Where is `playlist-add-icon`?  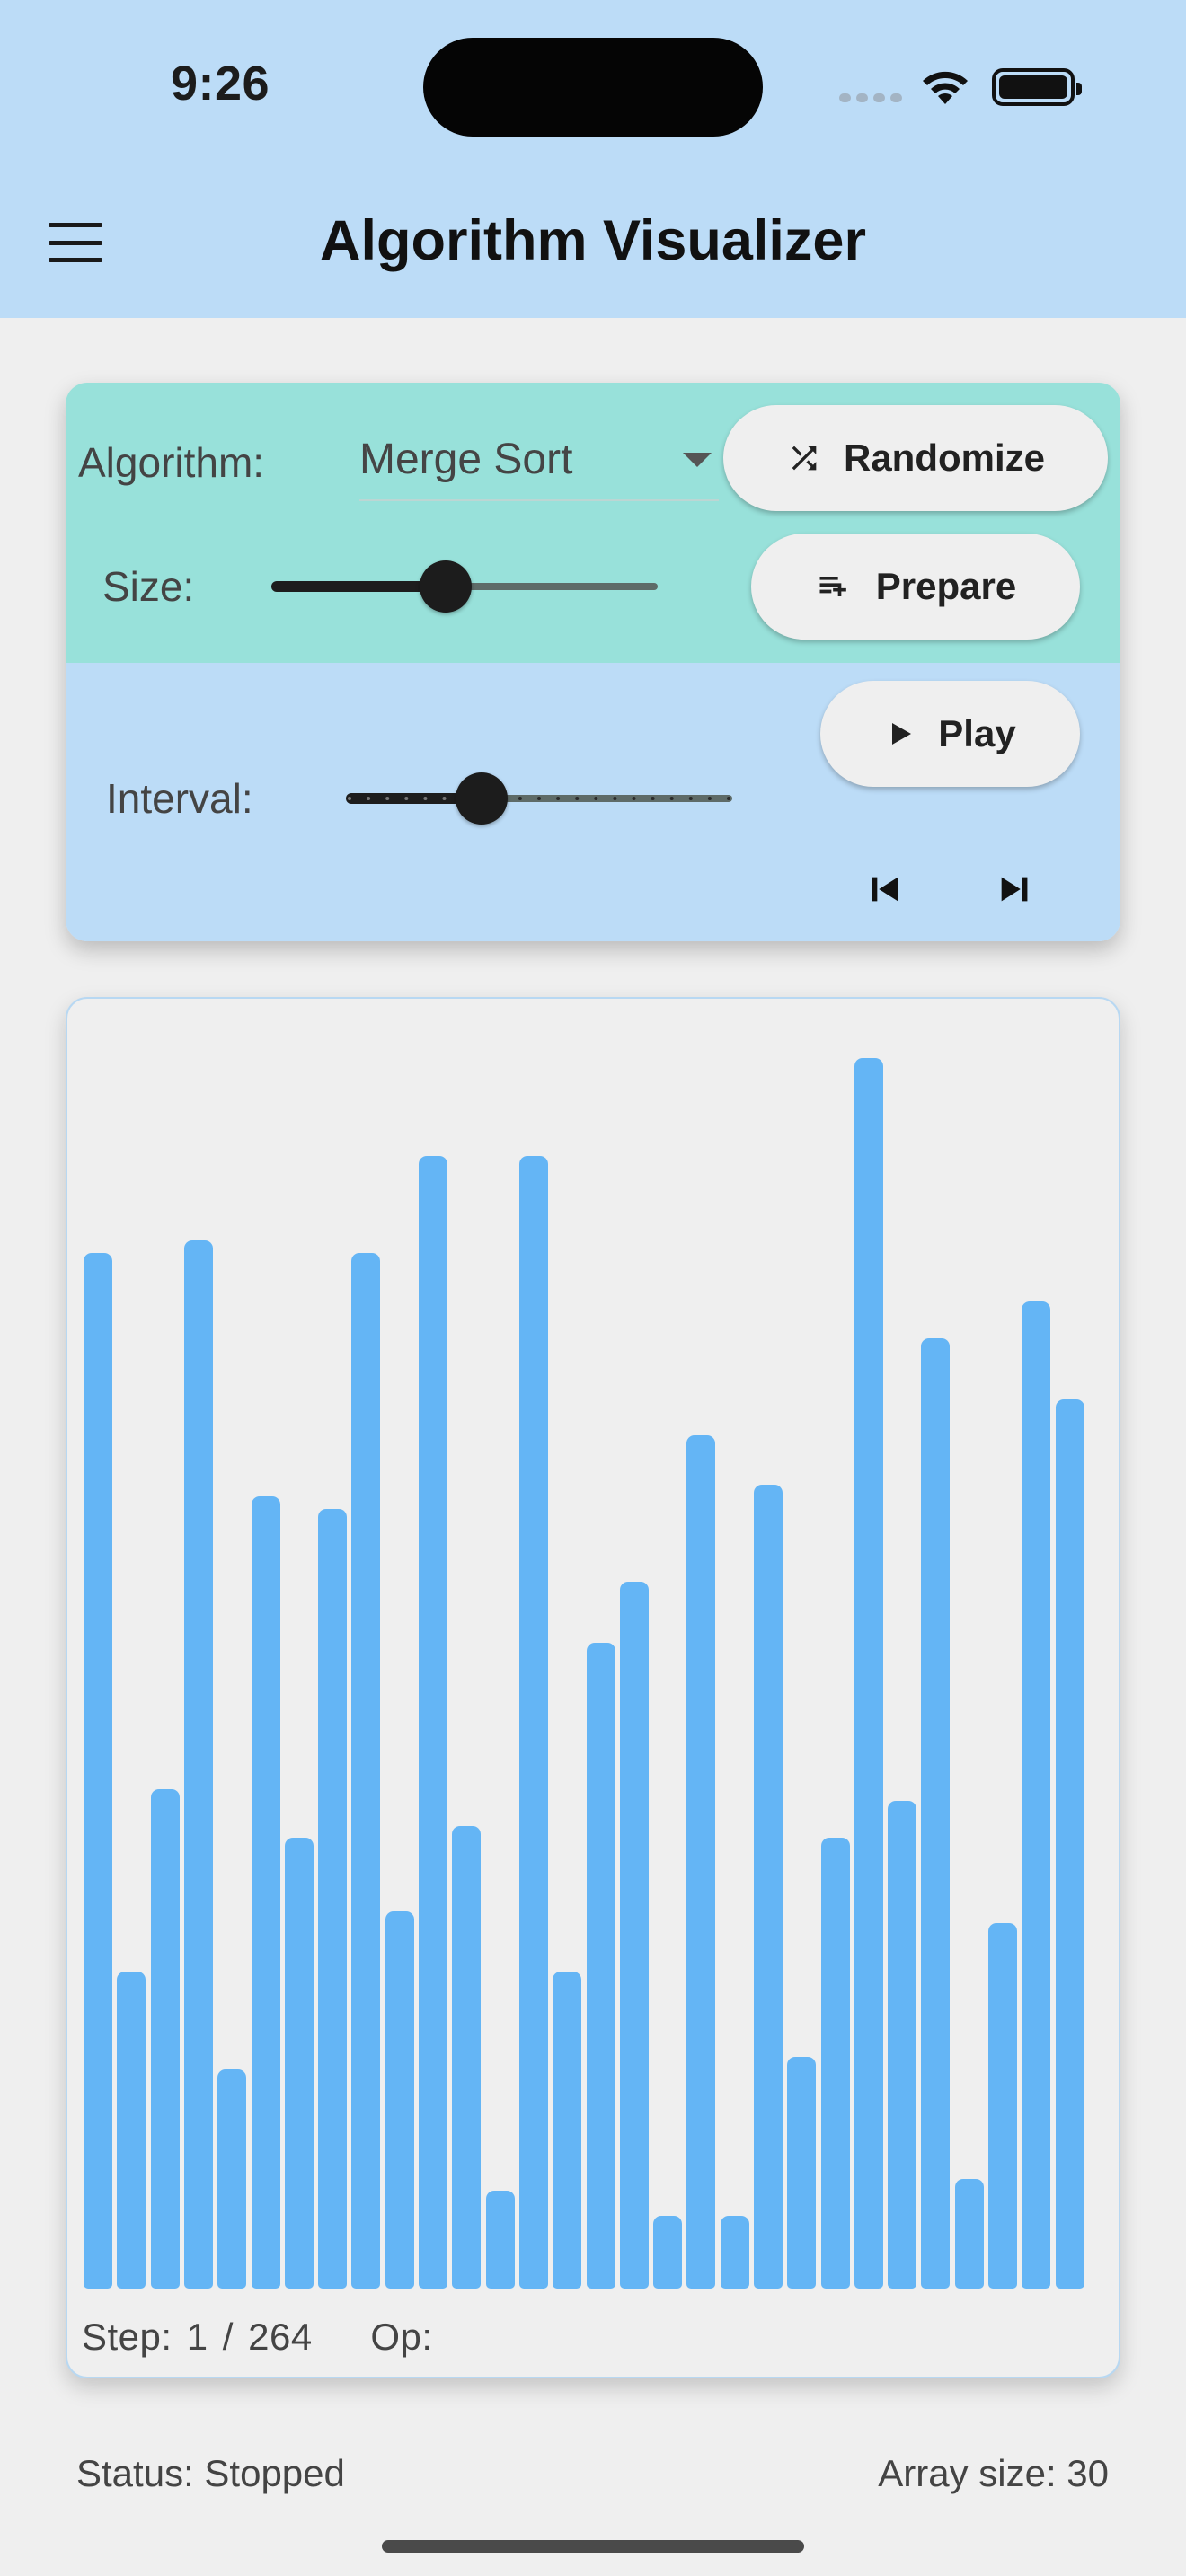
playlist-add-icon is located at coordinates (832, 586).